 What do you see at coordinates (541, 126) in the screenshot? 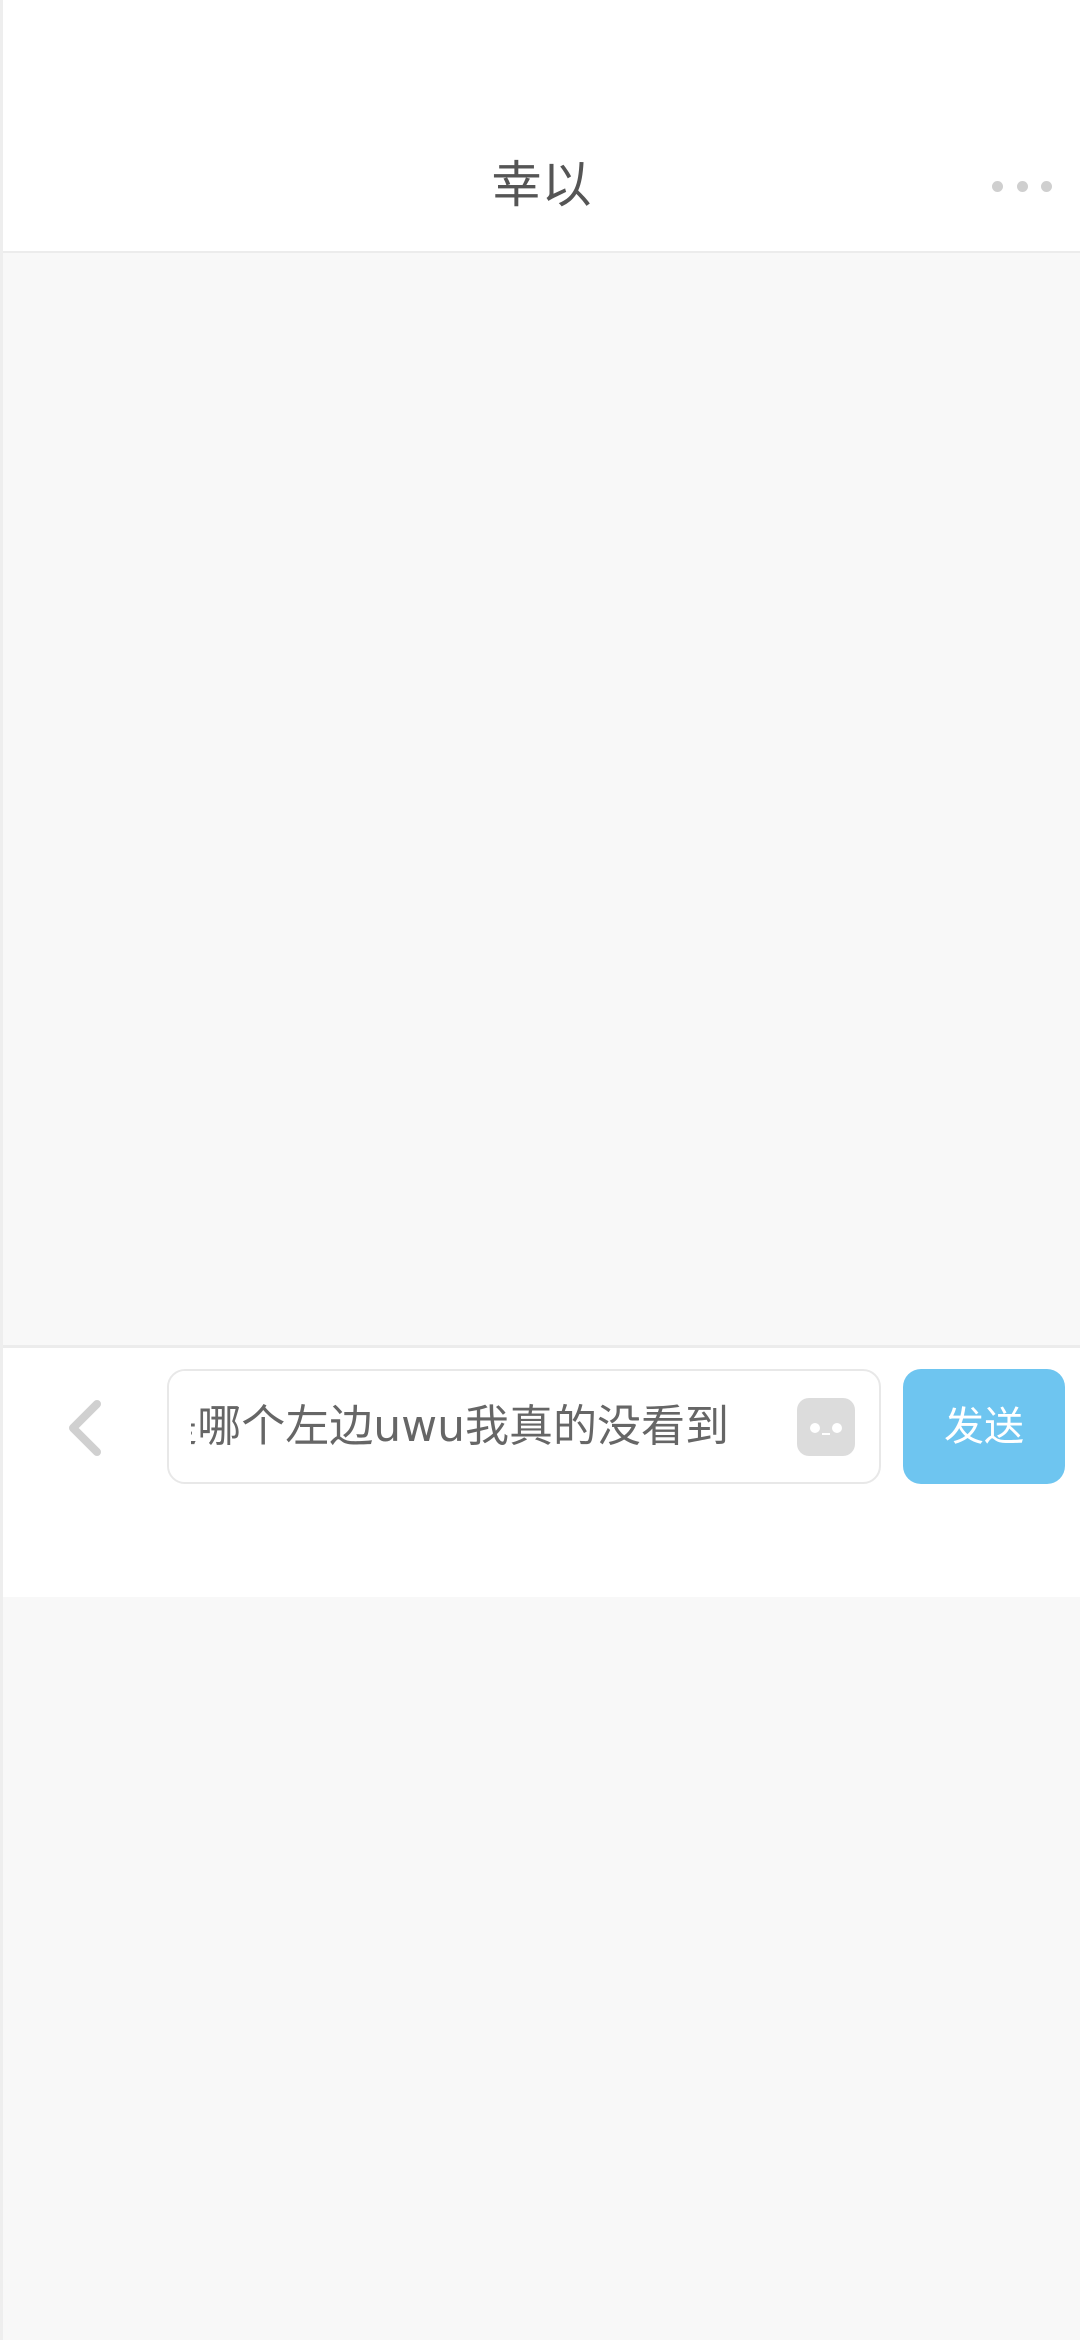
I see `chat-header: 幸以` at bounding box center [541, 126].